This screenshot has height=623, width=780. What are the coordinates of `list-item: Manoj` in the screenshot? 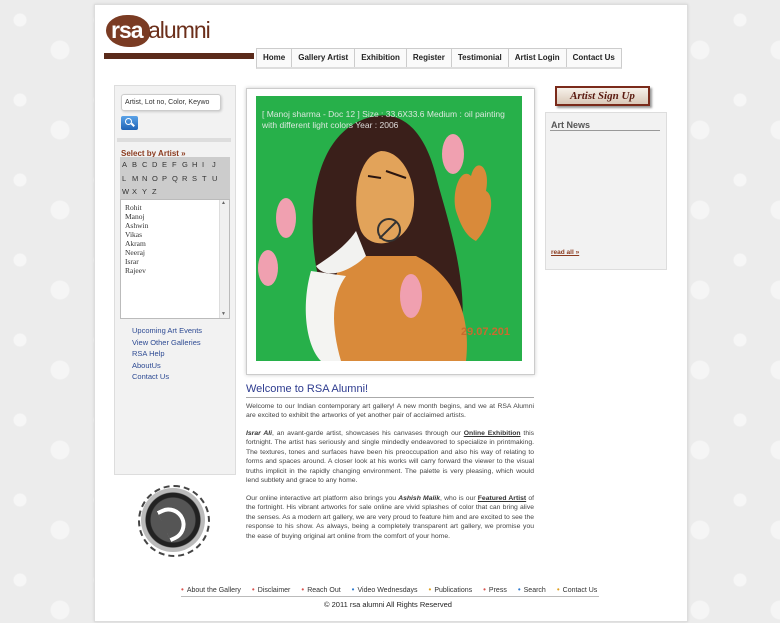 It's located at (175, 216).